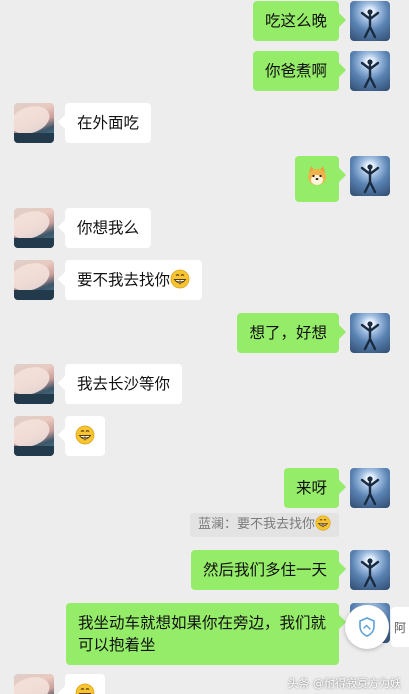 The image size is (409, 694). I want to click on message-bubble: 然后我们多住一天, so click(264, 570).